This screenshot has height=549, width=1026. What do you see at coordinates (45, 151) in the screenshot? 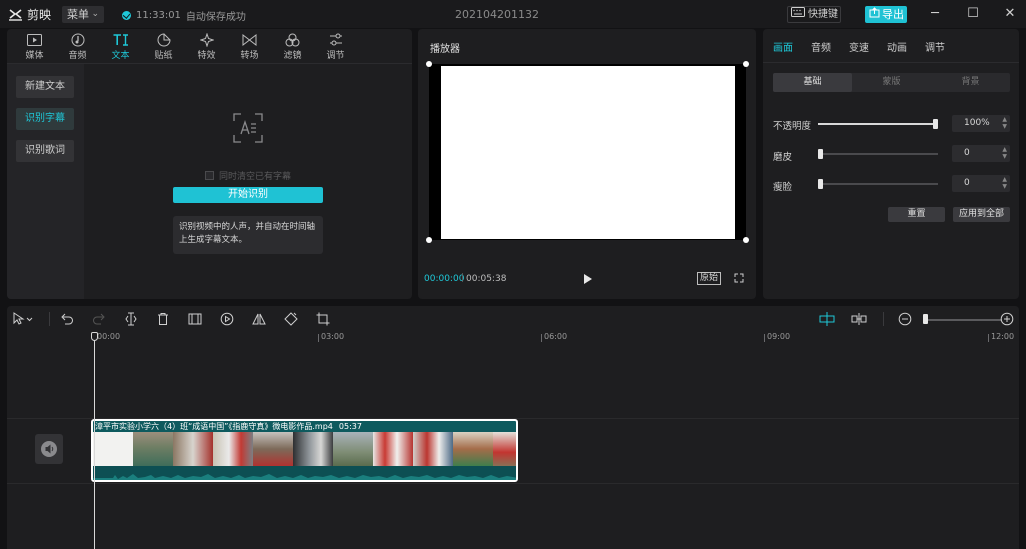
I see `recognize-lyrics-button: 识别歌词` at bounding box center [45, 151].